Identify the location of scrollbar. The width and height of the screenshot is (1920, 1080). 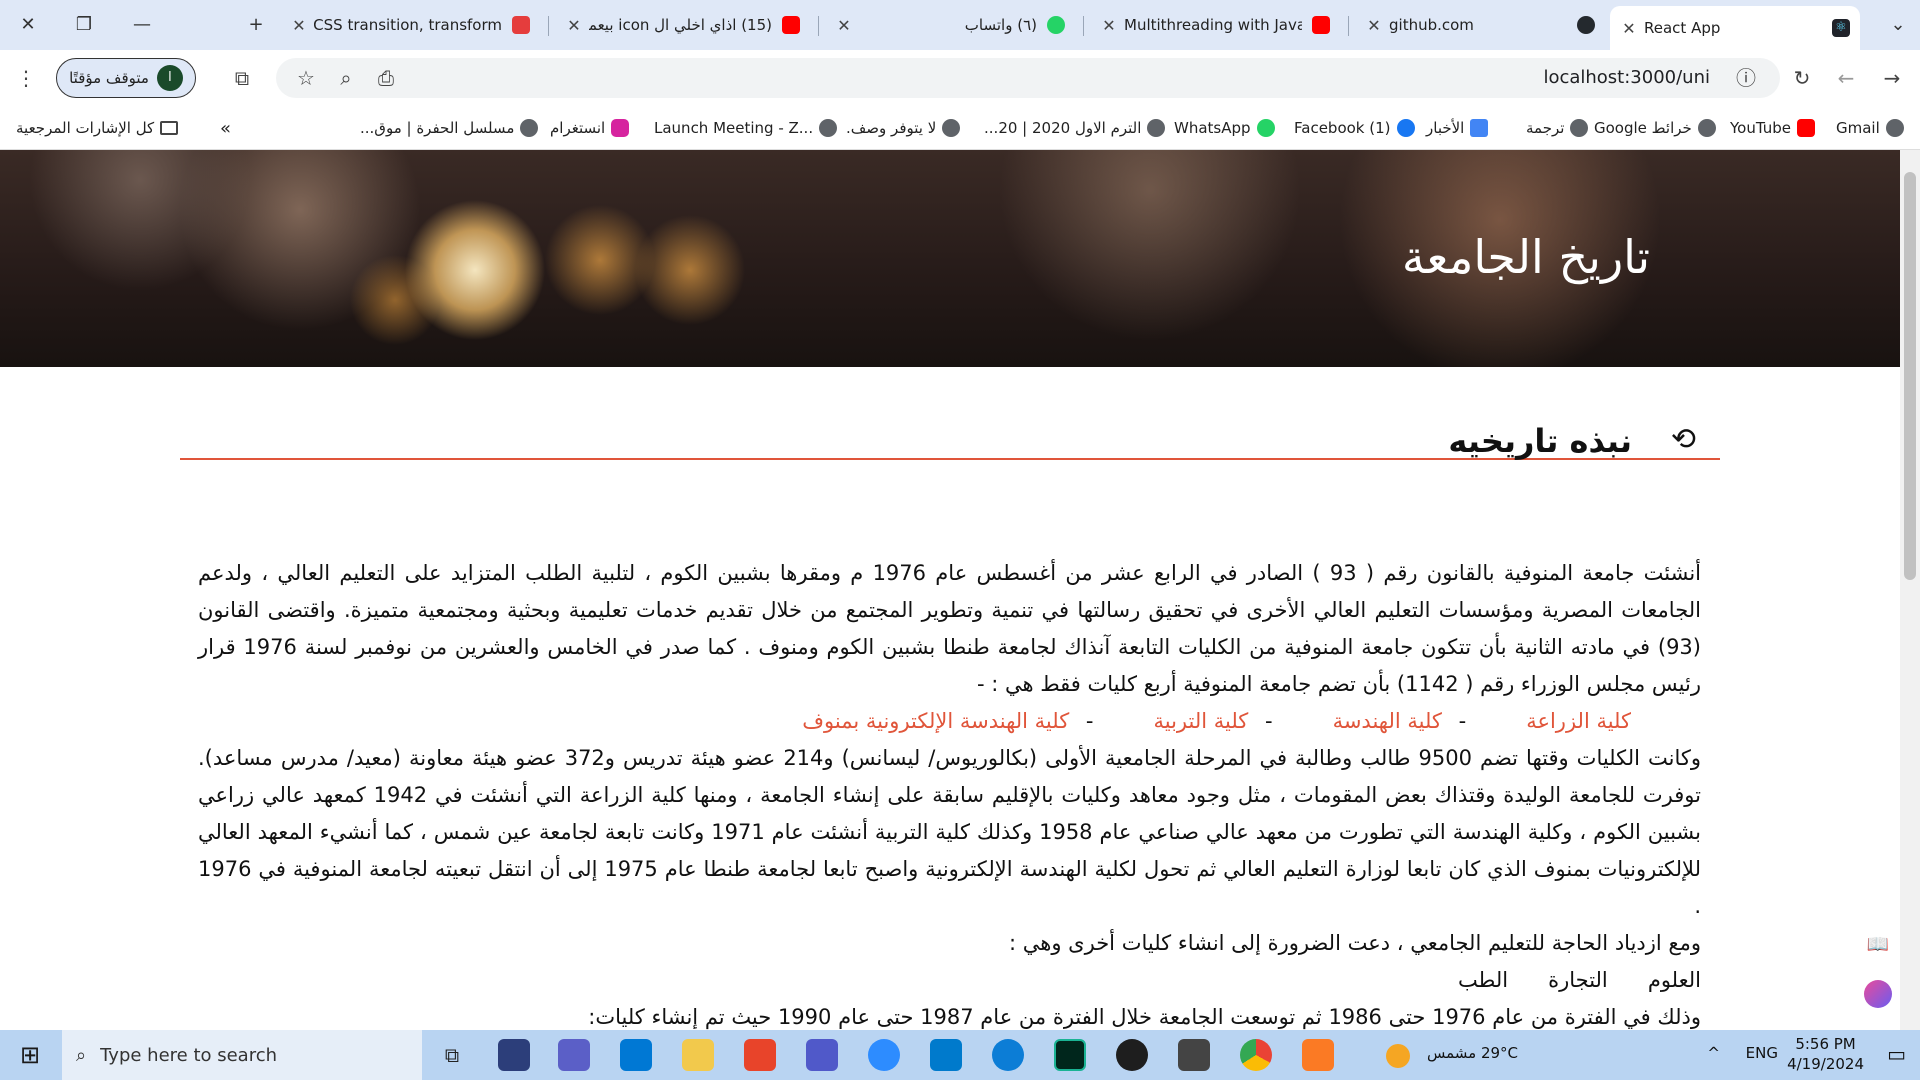
(1910, 590).